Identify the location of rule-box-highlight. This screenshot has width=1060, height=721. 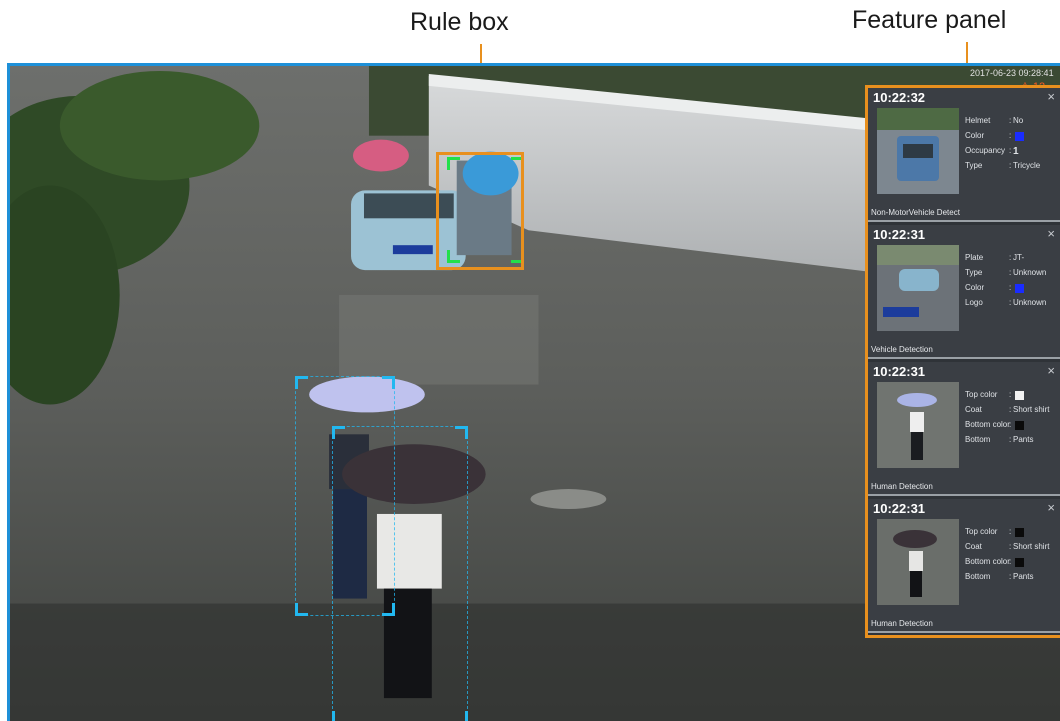
(480, 211).